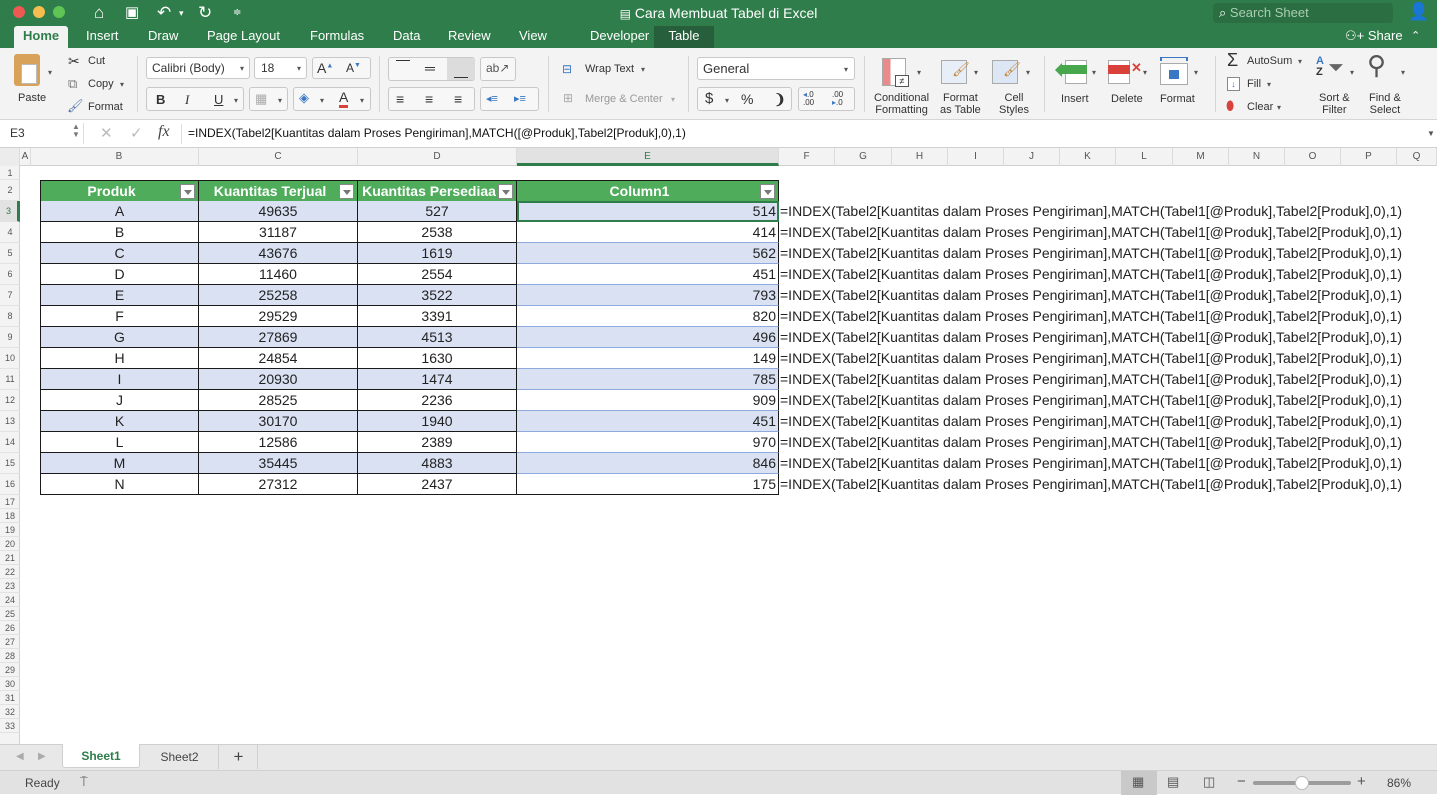 The height and width of the screenshot is (795, 1437). I want to click on table-cell: 2236, so click(437, 400).